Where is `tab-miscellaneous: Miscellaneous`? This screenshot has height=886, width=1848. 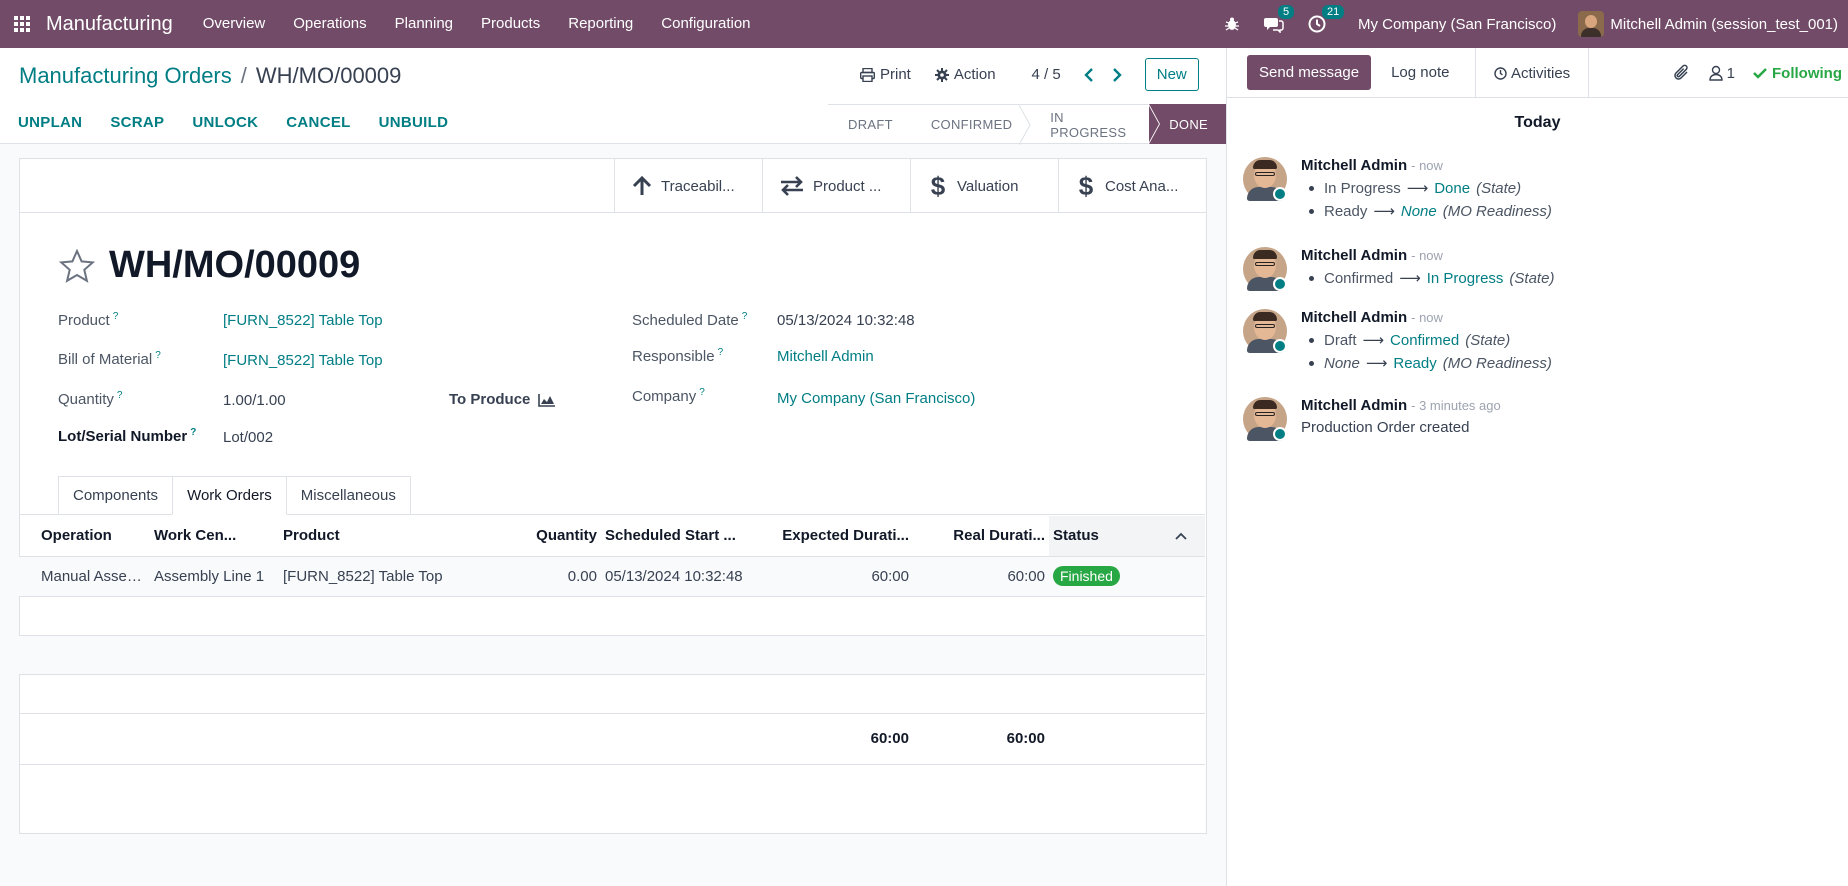 tab-miscellaneous: Miscellaneous is located at coordinates (348, 495).